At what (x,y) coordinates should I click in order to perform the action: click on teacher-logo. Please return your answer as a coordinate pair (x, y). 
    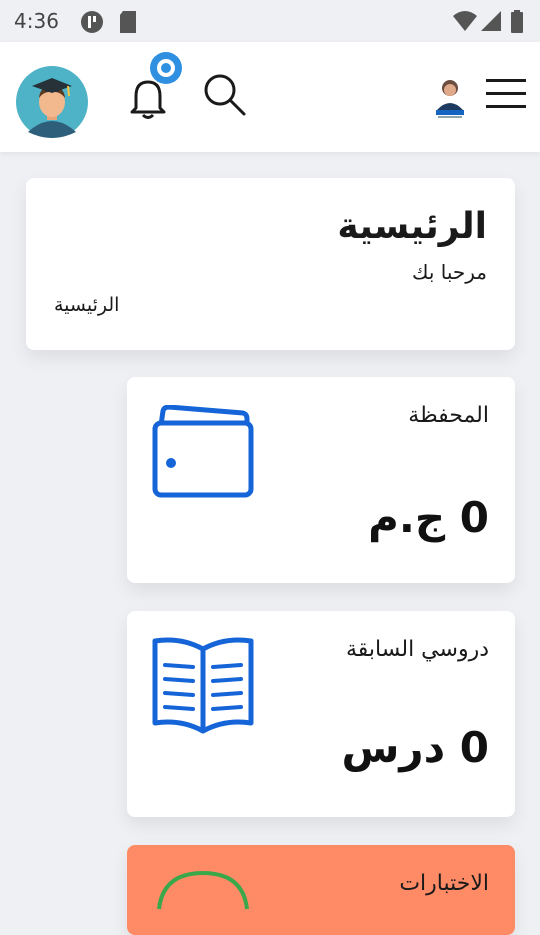
    Looking at the image, I should click on (450, 99).